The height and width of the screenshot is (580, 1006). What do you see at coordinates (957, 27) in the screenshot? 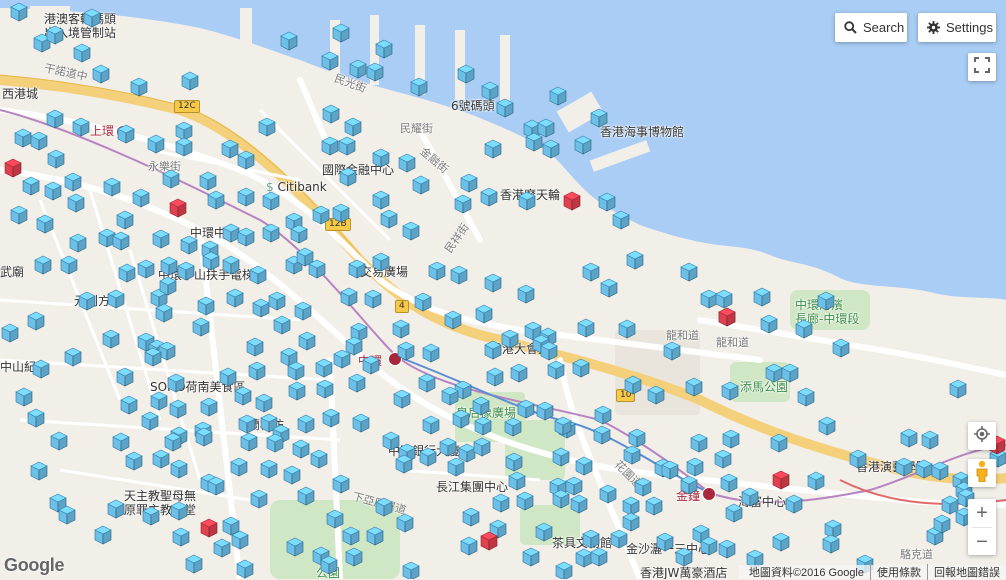
I see `settings-button: Settings` at bounding box center [957, 27].